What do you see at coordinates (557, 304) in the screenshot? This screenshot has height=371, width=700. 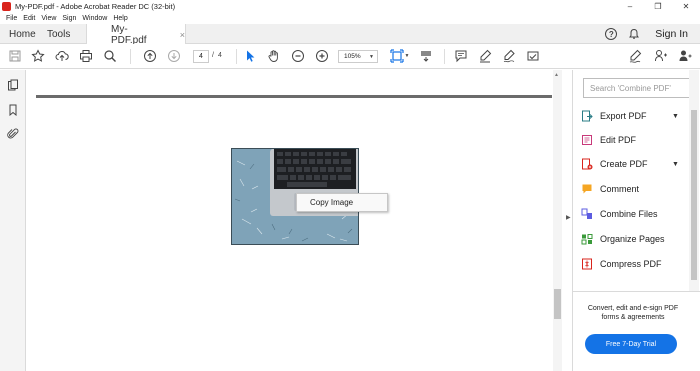 I see `scrollbar-thumb` at bounding box center [557, 304].